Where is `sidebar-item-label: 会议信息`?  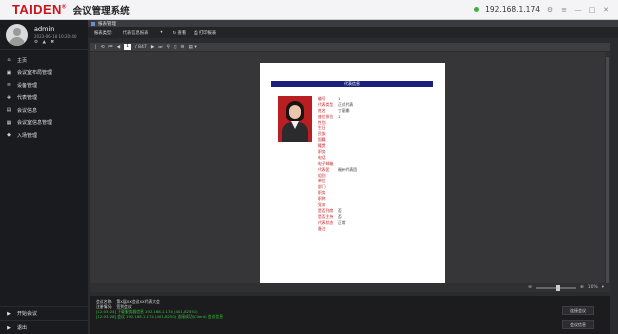
sidebar-item-label: 会议信息 is located at coordinates (27, 110).